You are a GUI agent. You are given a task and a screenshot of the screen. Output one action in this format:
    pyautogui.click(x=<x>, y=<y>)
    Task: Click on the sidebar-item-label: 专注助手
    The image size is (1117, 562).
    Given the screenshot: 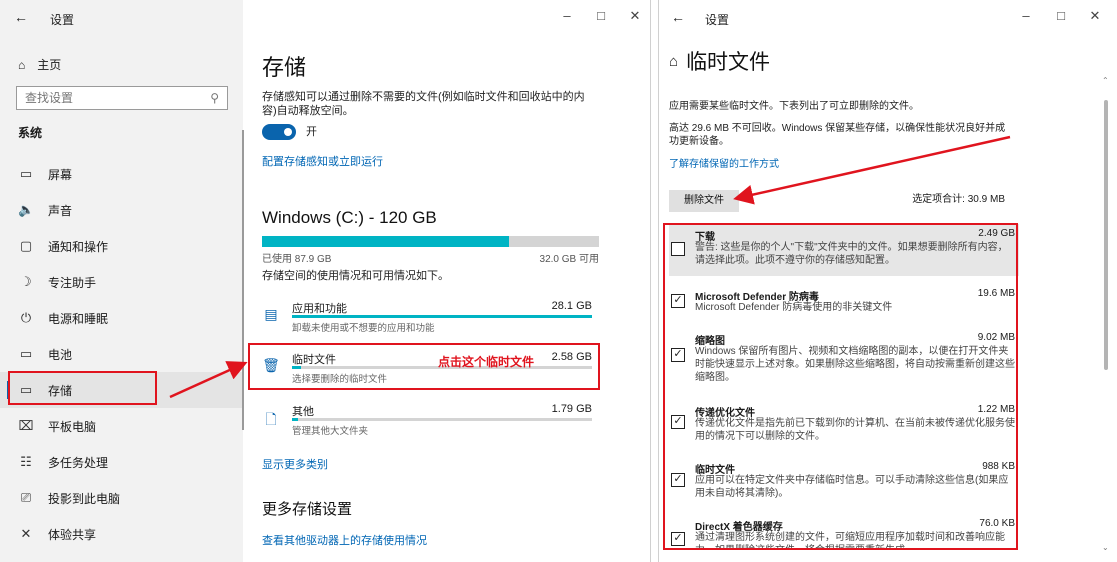 What is the action you would take?
    pyautogui.click(x=72, y=282)
    